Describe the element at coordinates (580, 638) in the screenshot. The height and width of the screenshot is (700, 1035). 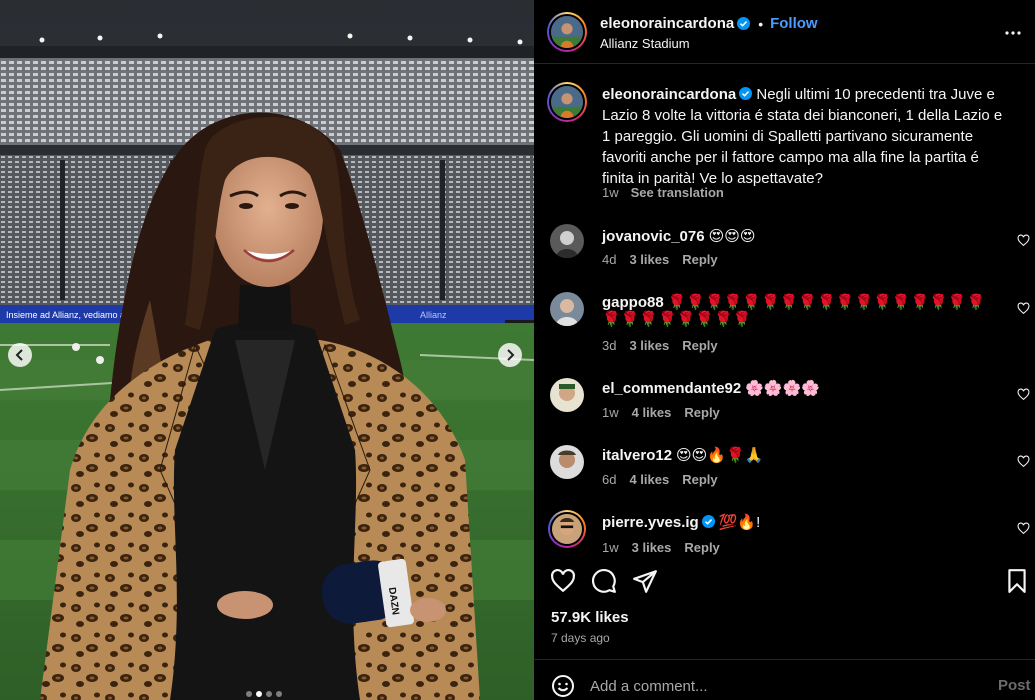
I see `post-time-ago: 7 days ago` at that location.